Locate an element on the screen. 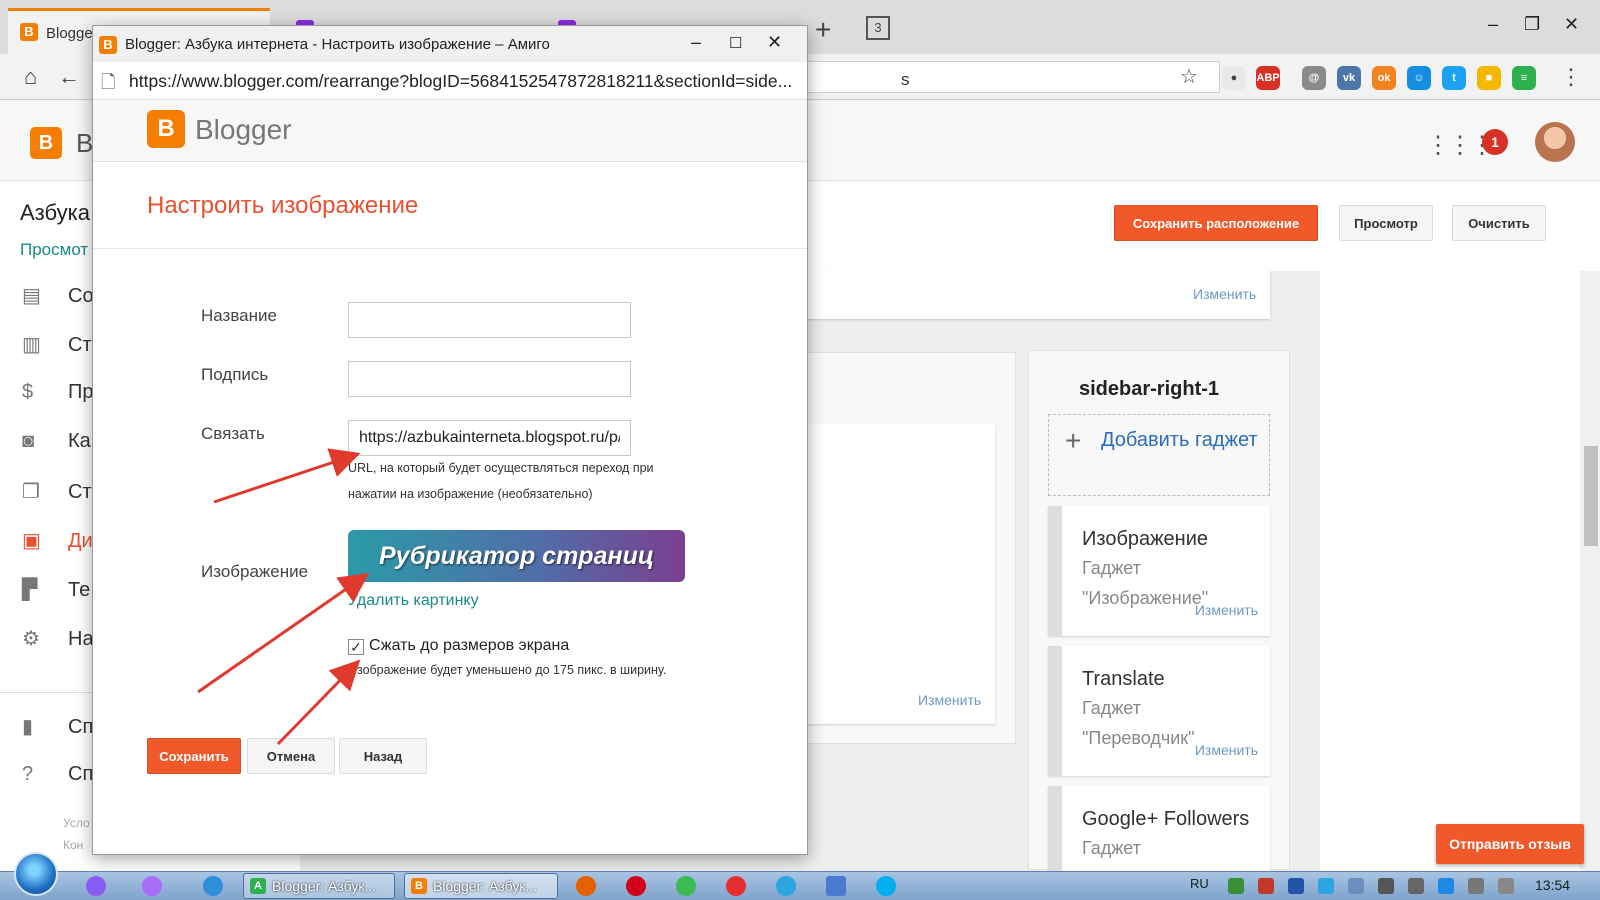 The image size is (1600, 900). odnoklassniki-icon: ok is located at coordinates (1384, 78).